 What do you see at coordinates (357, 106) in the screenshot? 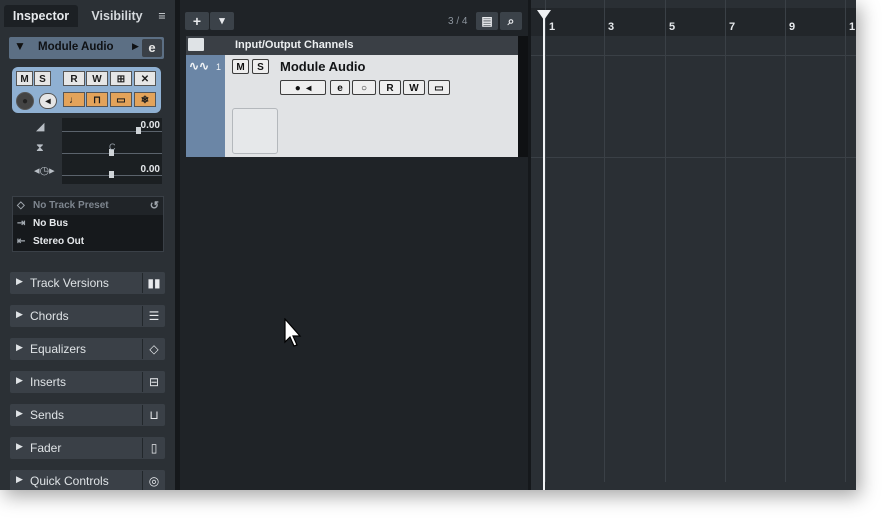
I see `audio-track-row: ∿∿ 1 M S Module Audio ● ◂ e ○ R W ▭` at bounding box center [357, 106].